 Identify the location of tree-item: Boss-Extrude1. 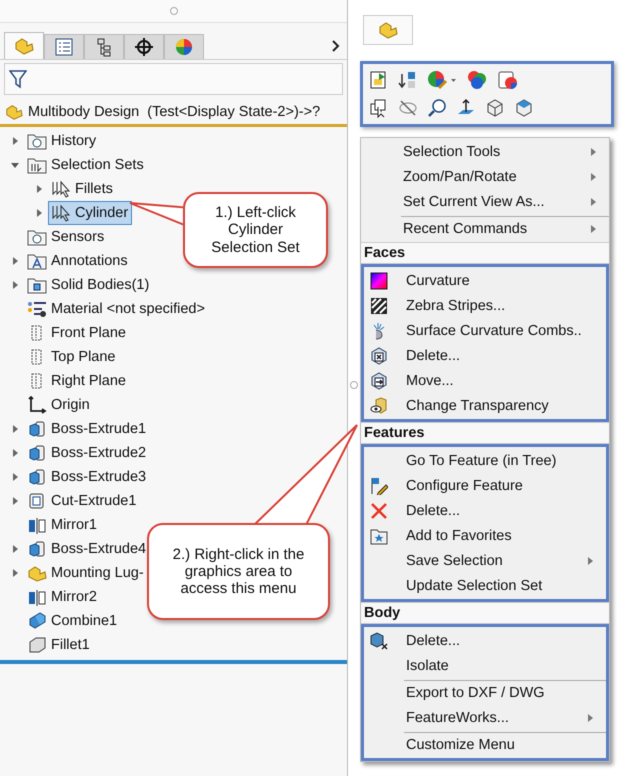
(87, 429).